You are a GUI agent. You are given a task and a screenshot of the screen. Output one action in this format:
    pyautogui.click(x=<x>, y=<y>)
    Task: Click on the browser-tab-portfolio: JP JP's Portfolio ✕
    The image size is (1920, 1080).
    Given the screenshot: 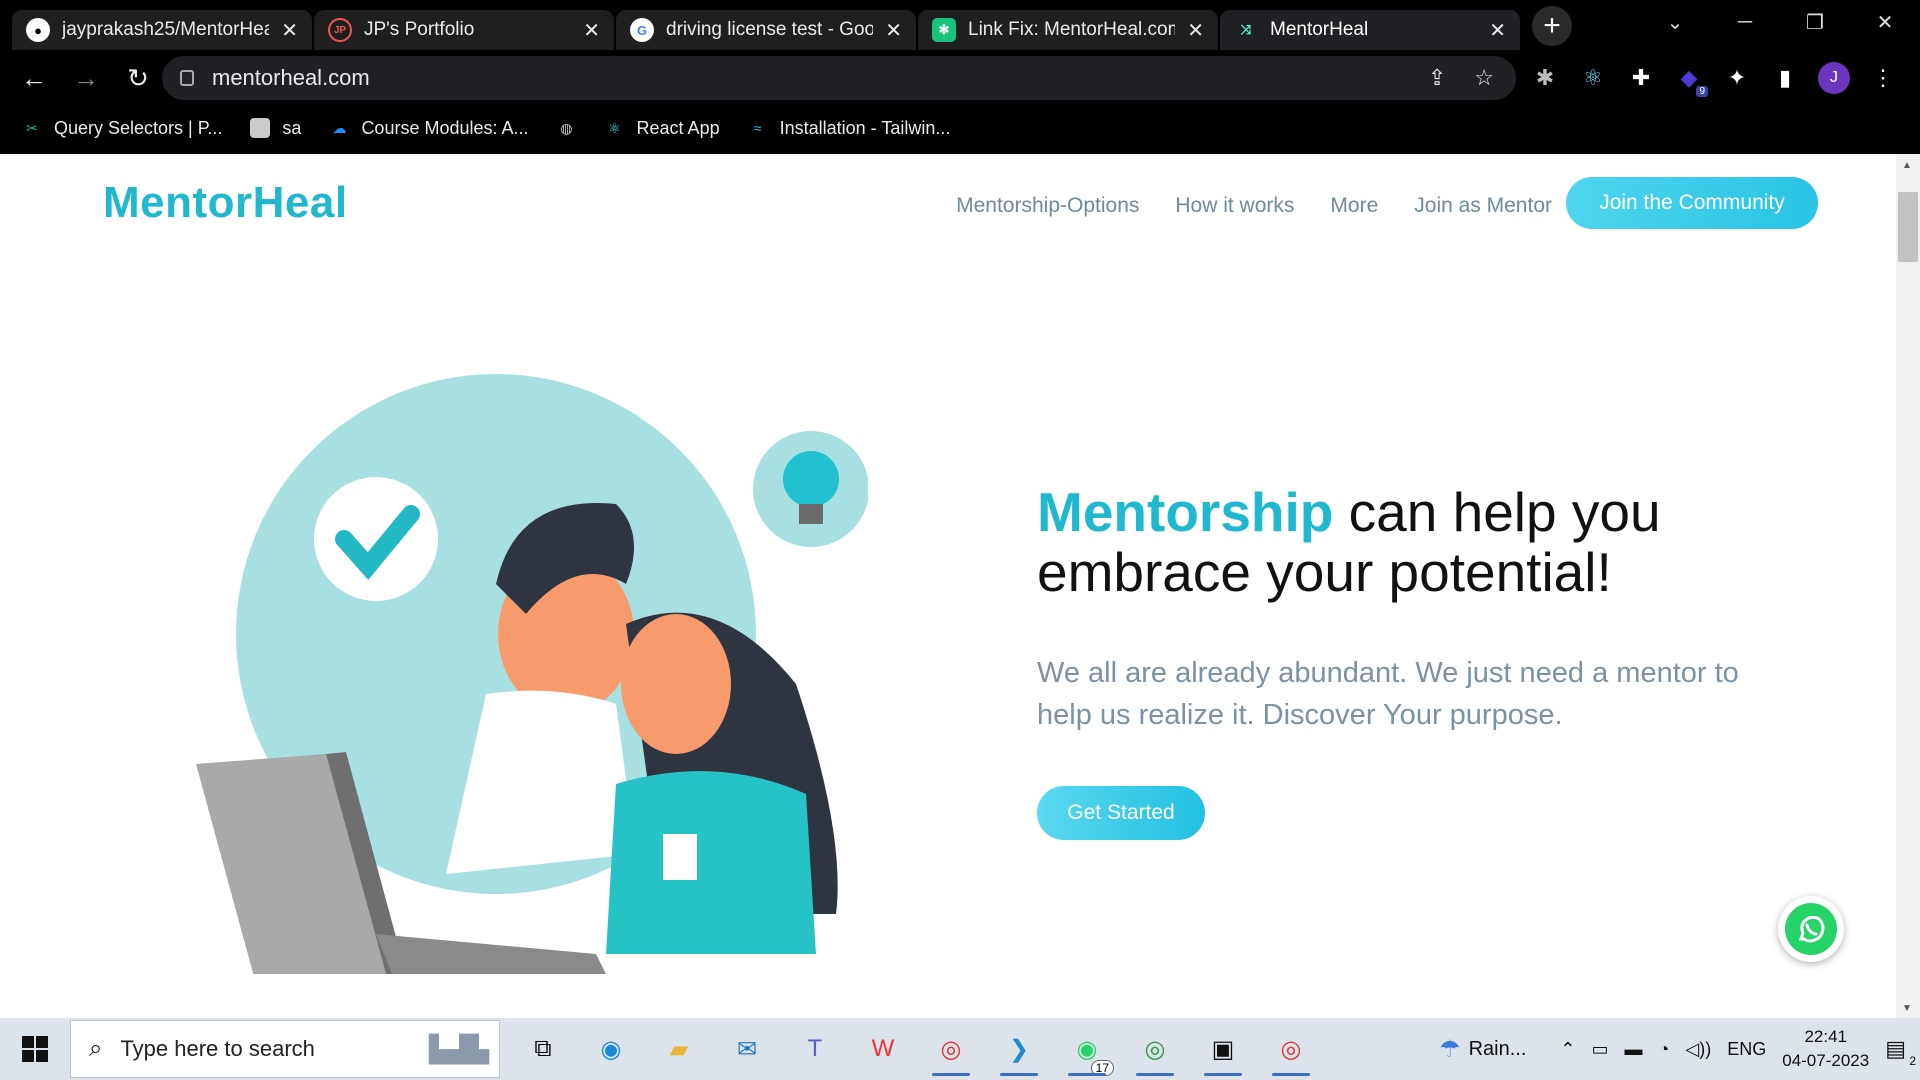 What is the action you would take?
    pyautogui.click(x=464, y=30)
    